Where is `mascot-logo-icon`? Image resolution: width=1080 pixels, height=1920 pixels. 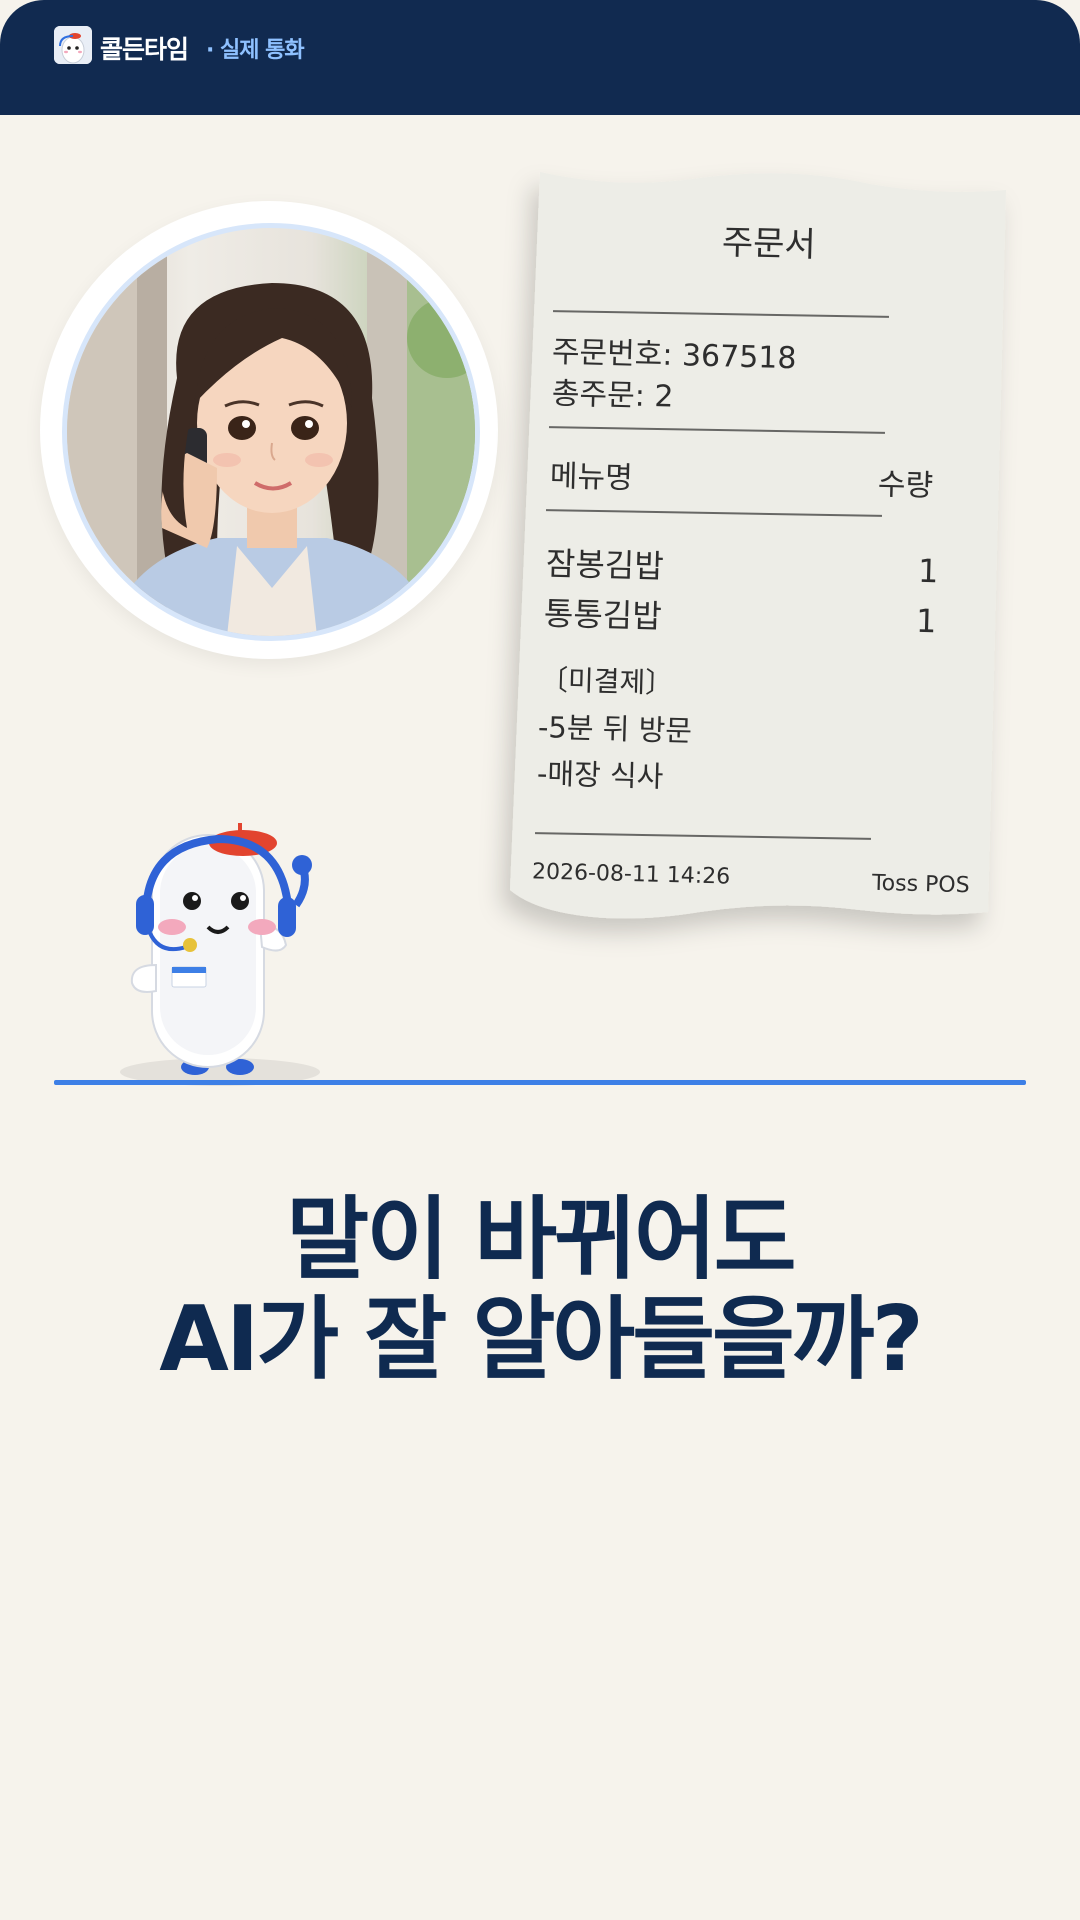 mascot-logo-icon is located at coordinates (73, 45).